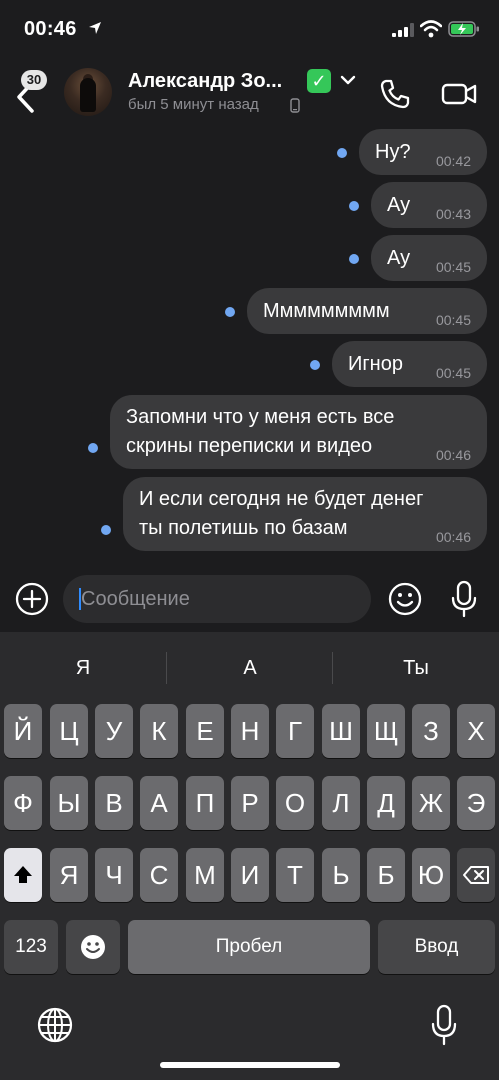 This screenshot has height=1080, width=499. What do you see at coordinates (341, 803) in the screenshot?
I see `key: Л` at bounding box center [341, 803].